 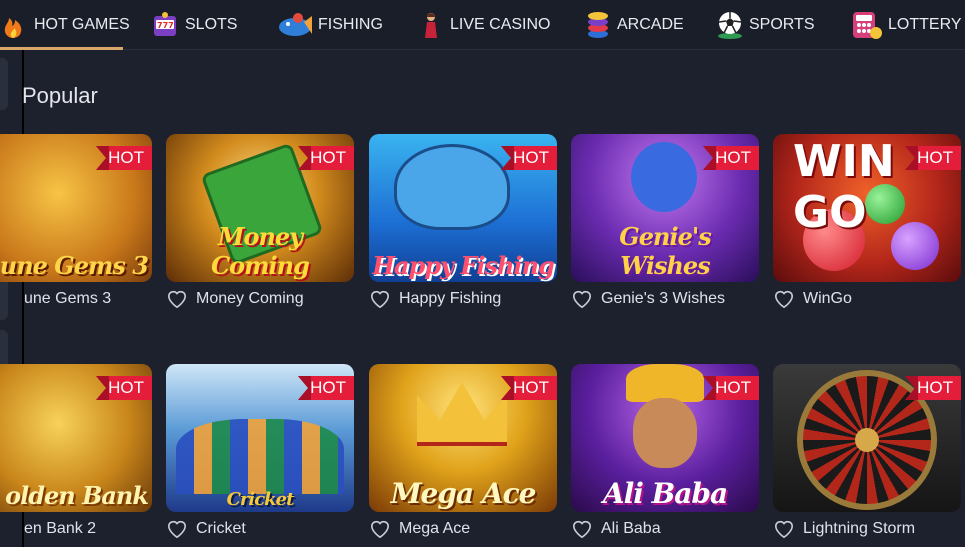 I want to click on nav-label: ARCADE, so click(x=650, y=24).